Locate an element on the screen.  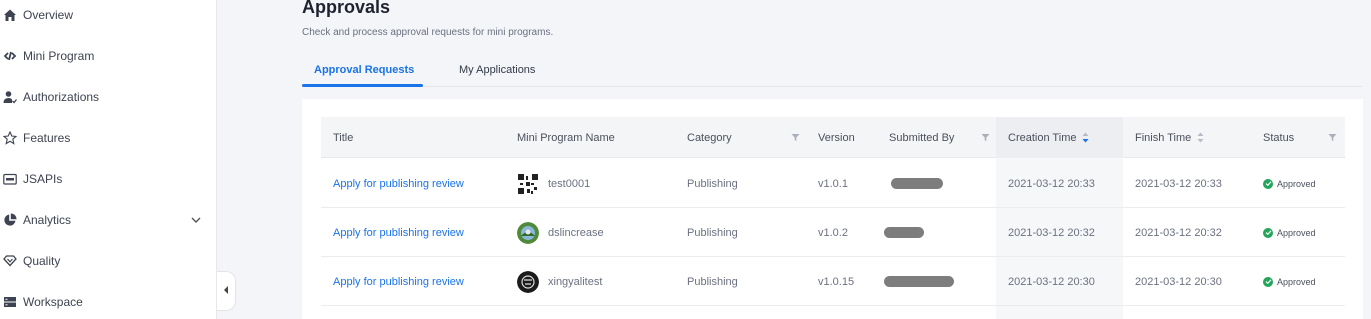
chevron-left-icon is located at coordinates (226, 291).